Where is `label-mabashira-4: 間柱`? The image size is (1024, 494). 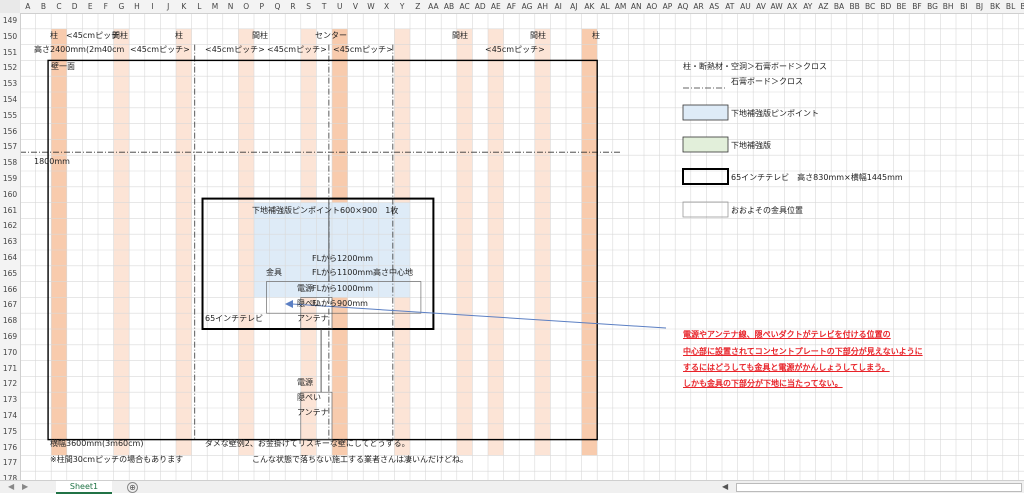
label-mabashira-4: 間柱 is located at coordinates (538, 35).